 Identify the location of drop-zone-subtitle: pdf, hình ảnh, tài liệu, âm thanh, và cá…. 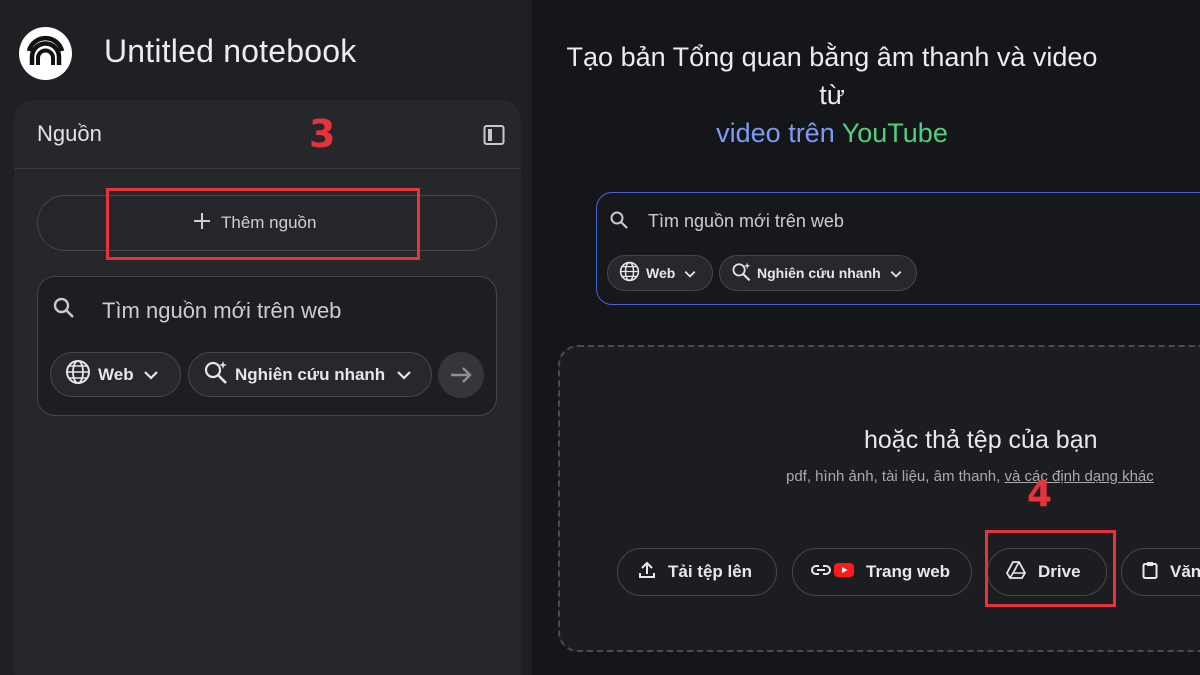
(970, 476).